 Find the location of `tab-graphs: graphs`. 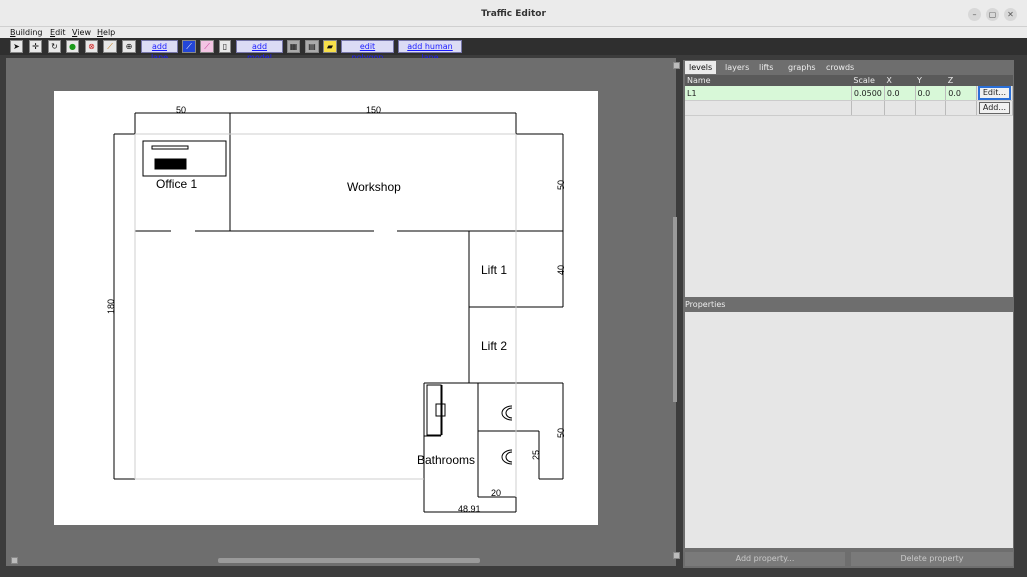

tab-graphs: graphs is located at coordinates (802, 67).